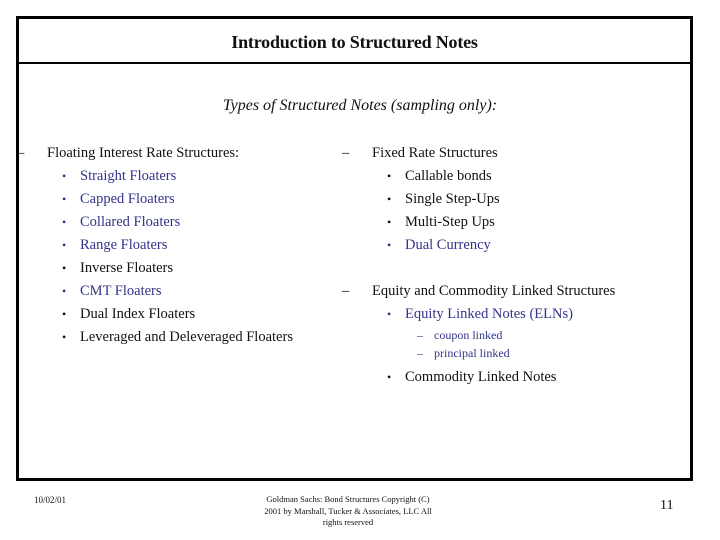  What do you see at coordinates (127, 268) in the screenshot?
I see `list-item-label: Inverse Floaters` at bounding box center [127, 268].